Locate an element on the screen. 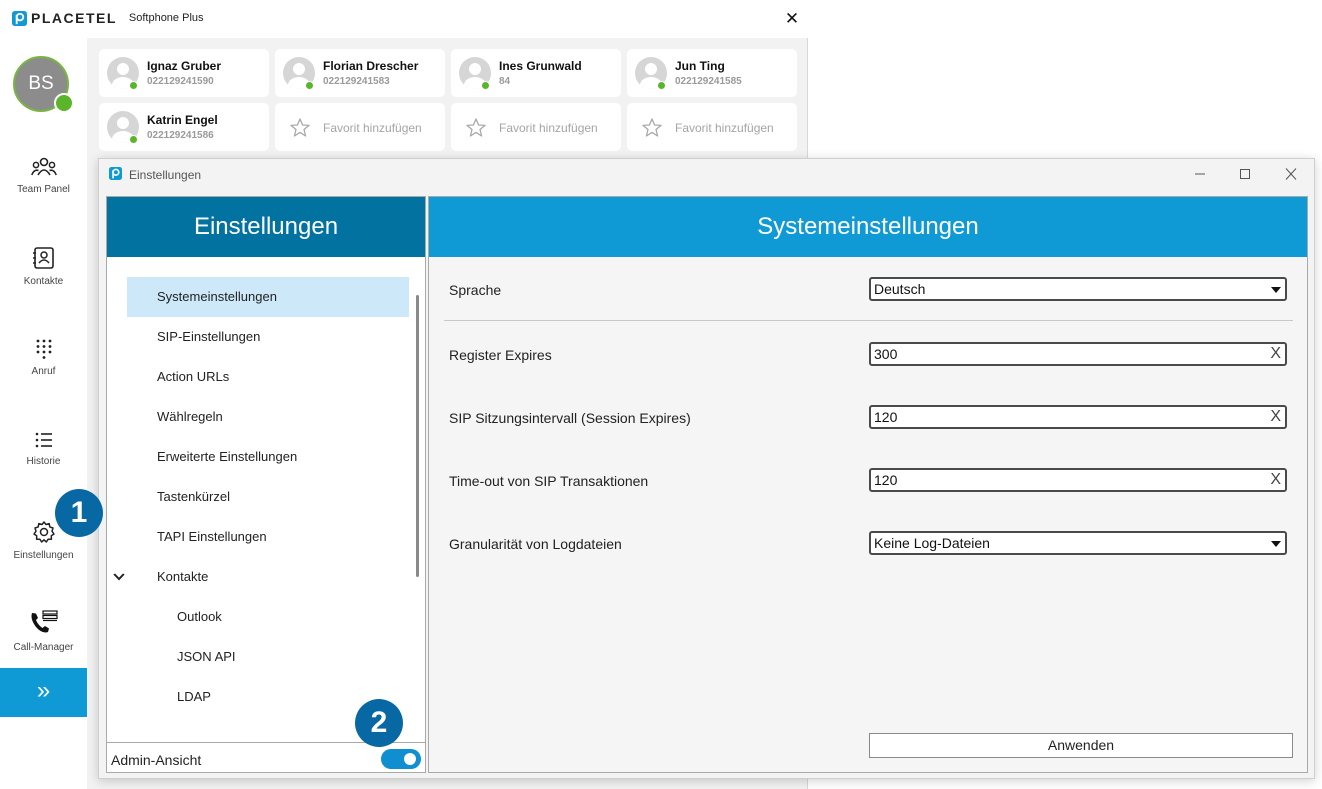 This screenshot has height=789, width=1322. sidebar-item-label: Anruf is located at coordinates (43, 371).